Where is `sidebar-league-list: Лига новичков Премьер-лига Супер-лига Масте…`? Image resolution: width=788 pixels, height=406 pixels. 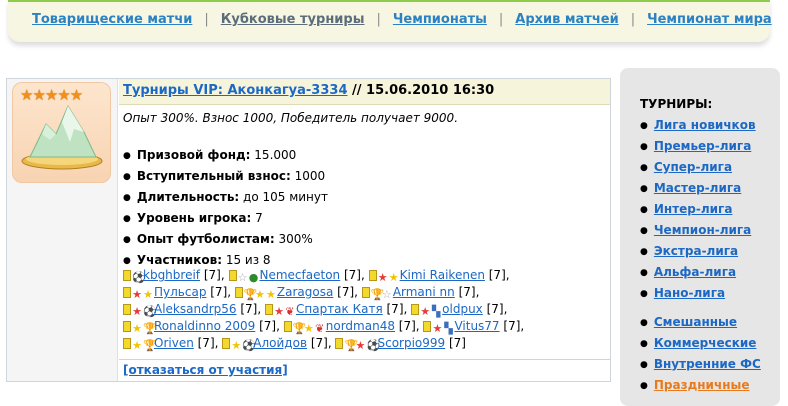
sidebar-league-list: Лига новичков Премьер-лига Супер-лига Масте… is located at coordinates (698, 211).